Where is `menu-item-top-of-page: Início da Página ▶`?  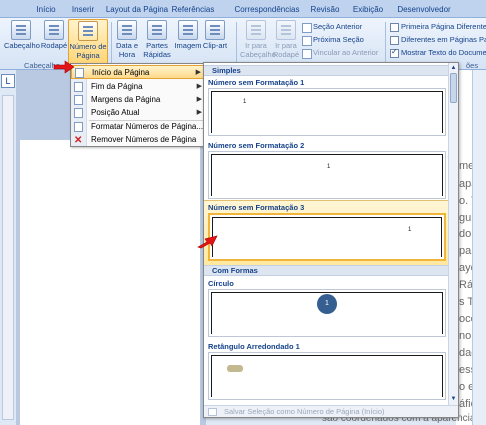 menu-item-top-of-page: Início da Página ▶ is located at coordinates (138, 72).